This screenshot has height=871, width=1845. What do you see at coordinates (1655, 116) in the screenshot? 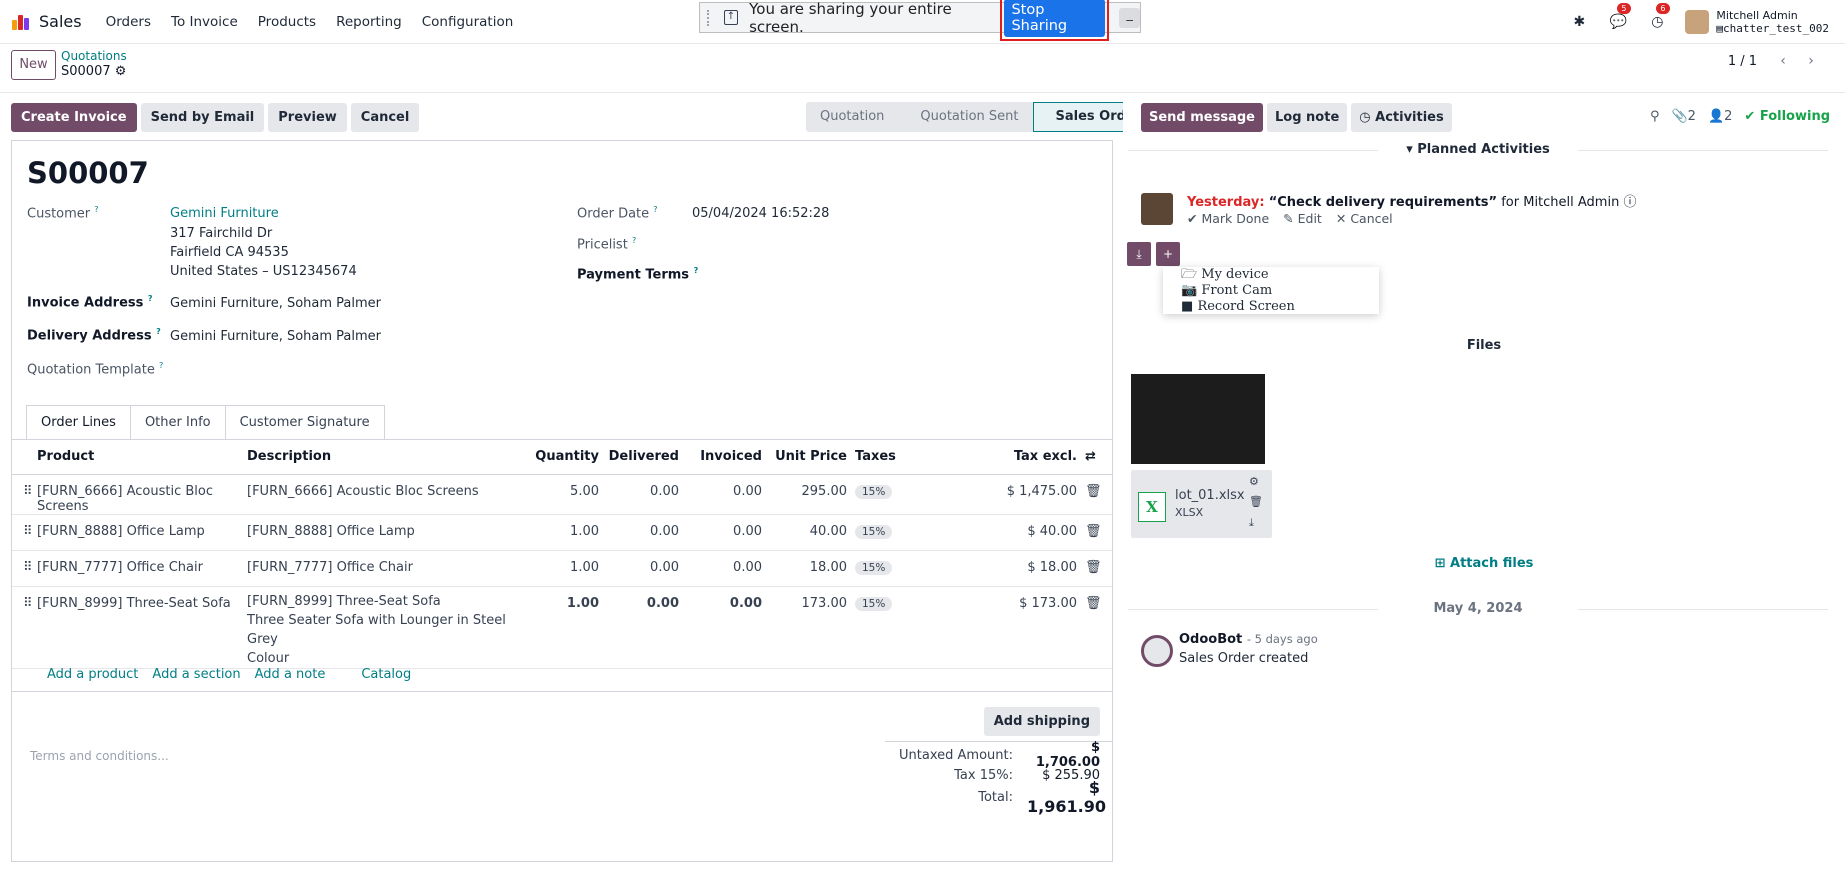
I see `search-icon: ⚲` at bounding box center [1655, 116].